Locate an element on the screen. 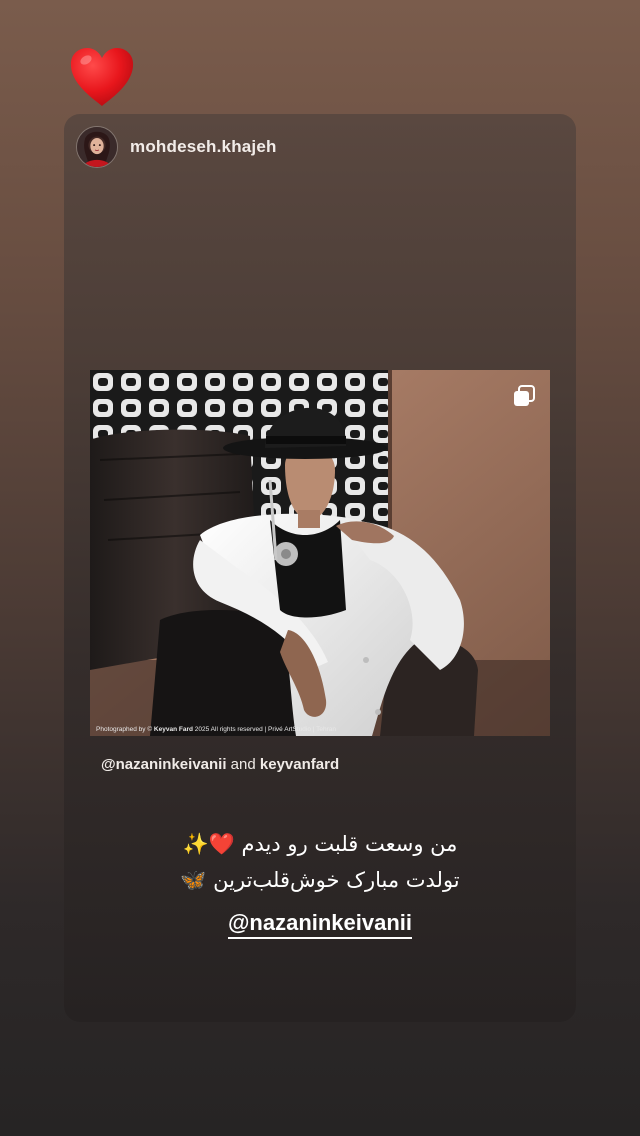 This screenshot has width=640, height=1136. mention-link: @nazaninkeivanii is located at coordinates (320, 924).